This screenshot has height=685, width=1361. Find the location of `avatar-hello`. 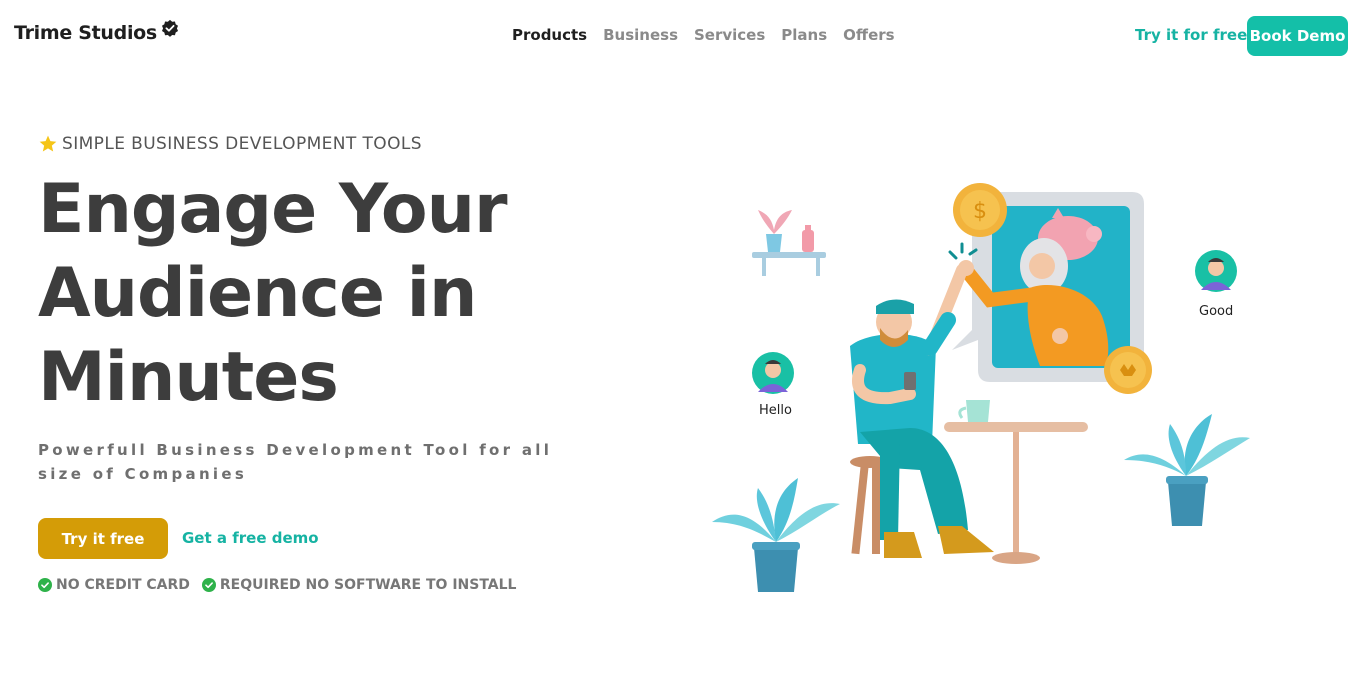

avatar-hello is located at coordinates (773, 373).